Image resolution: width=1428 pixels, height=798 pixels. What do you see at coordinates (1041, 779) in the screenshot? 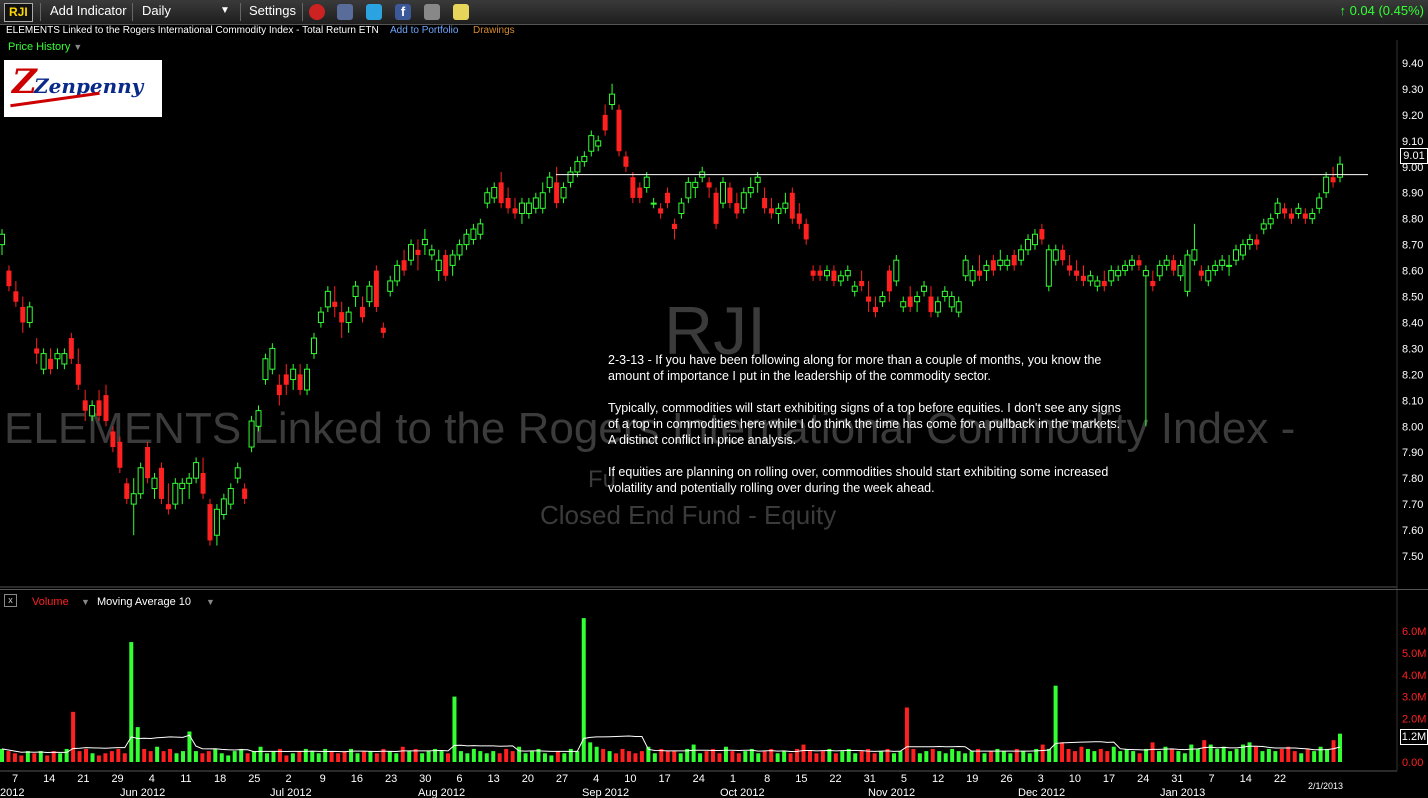
I see `date-tick-label: 3` at bounding box center [1041, 779].